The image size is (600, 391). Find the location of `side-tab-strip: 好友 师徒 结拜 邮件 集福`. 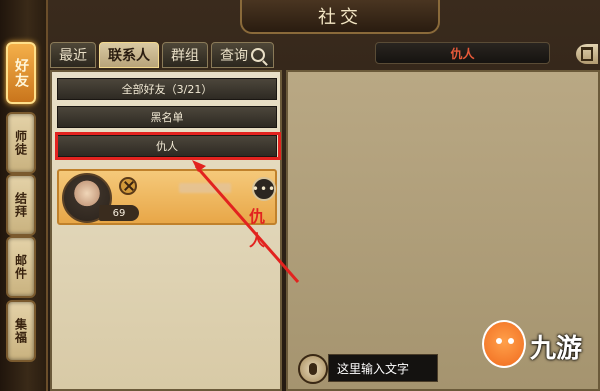

side-tab-strip: 好友 师徒 结拜 邮件 集福 is located at coordinates (24, 195).